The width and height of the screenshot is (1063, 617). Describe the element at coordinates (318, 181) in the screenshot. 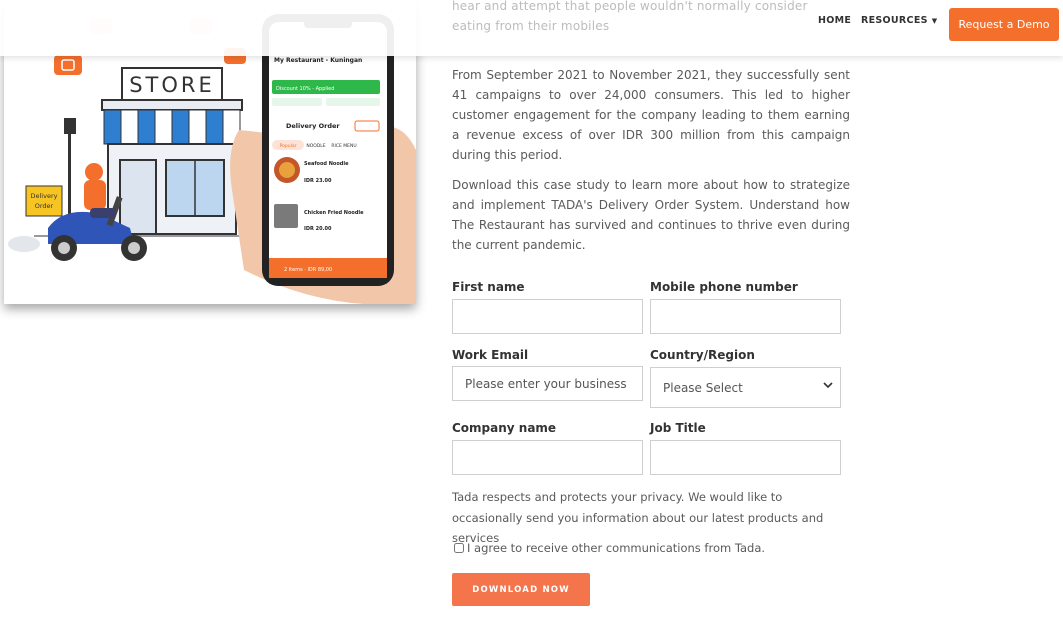

I see `svg-text: IDR 23.00` at that location.